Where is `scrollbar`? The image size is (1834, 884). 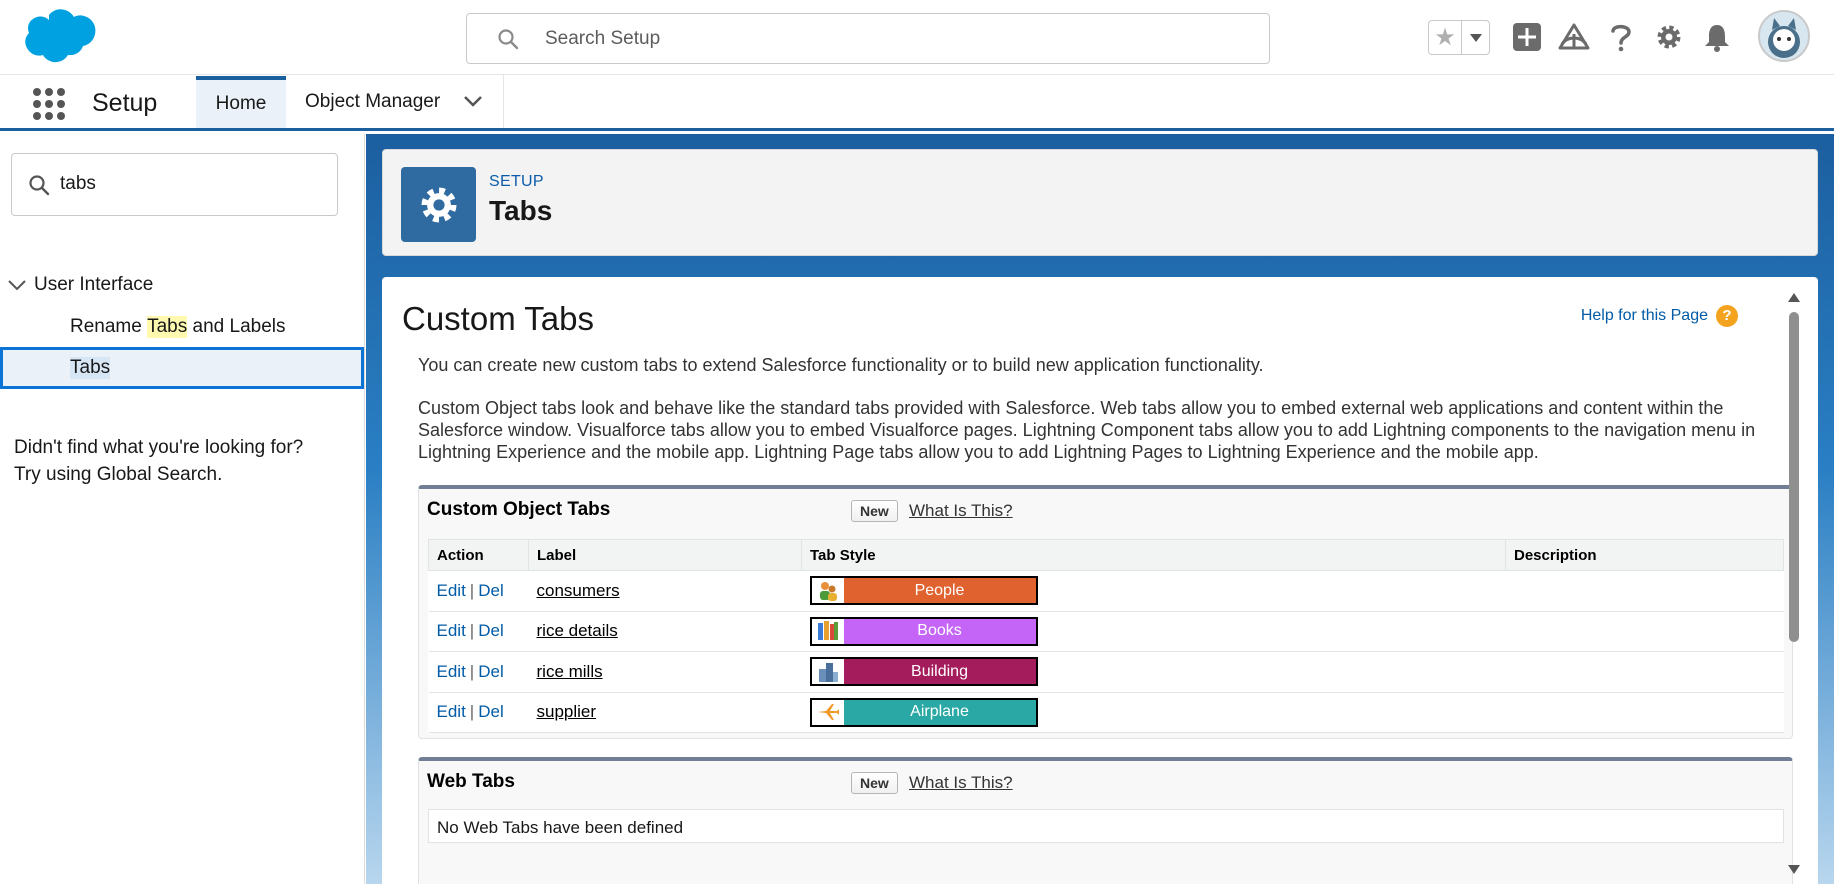
scrollbar is located at coordinates (1794, 584).